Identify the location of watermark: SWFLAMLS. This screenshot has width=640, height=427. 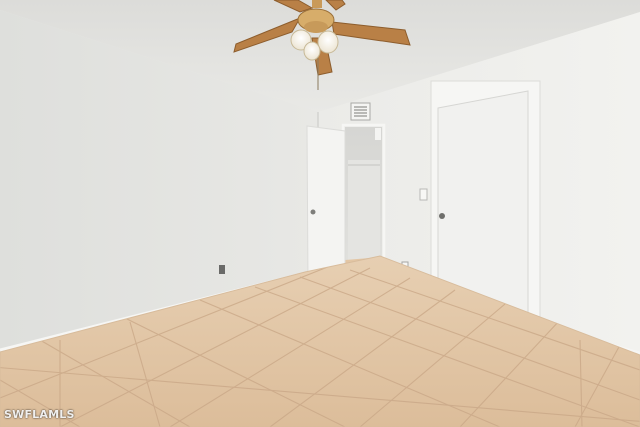
(39, 414).